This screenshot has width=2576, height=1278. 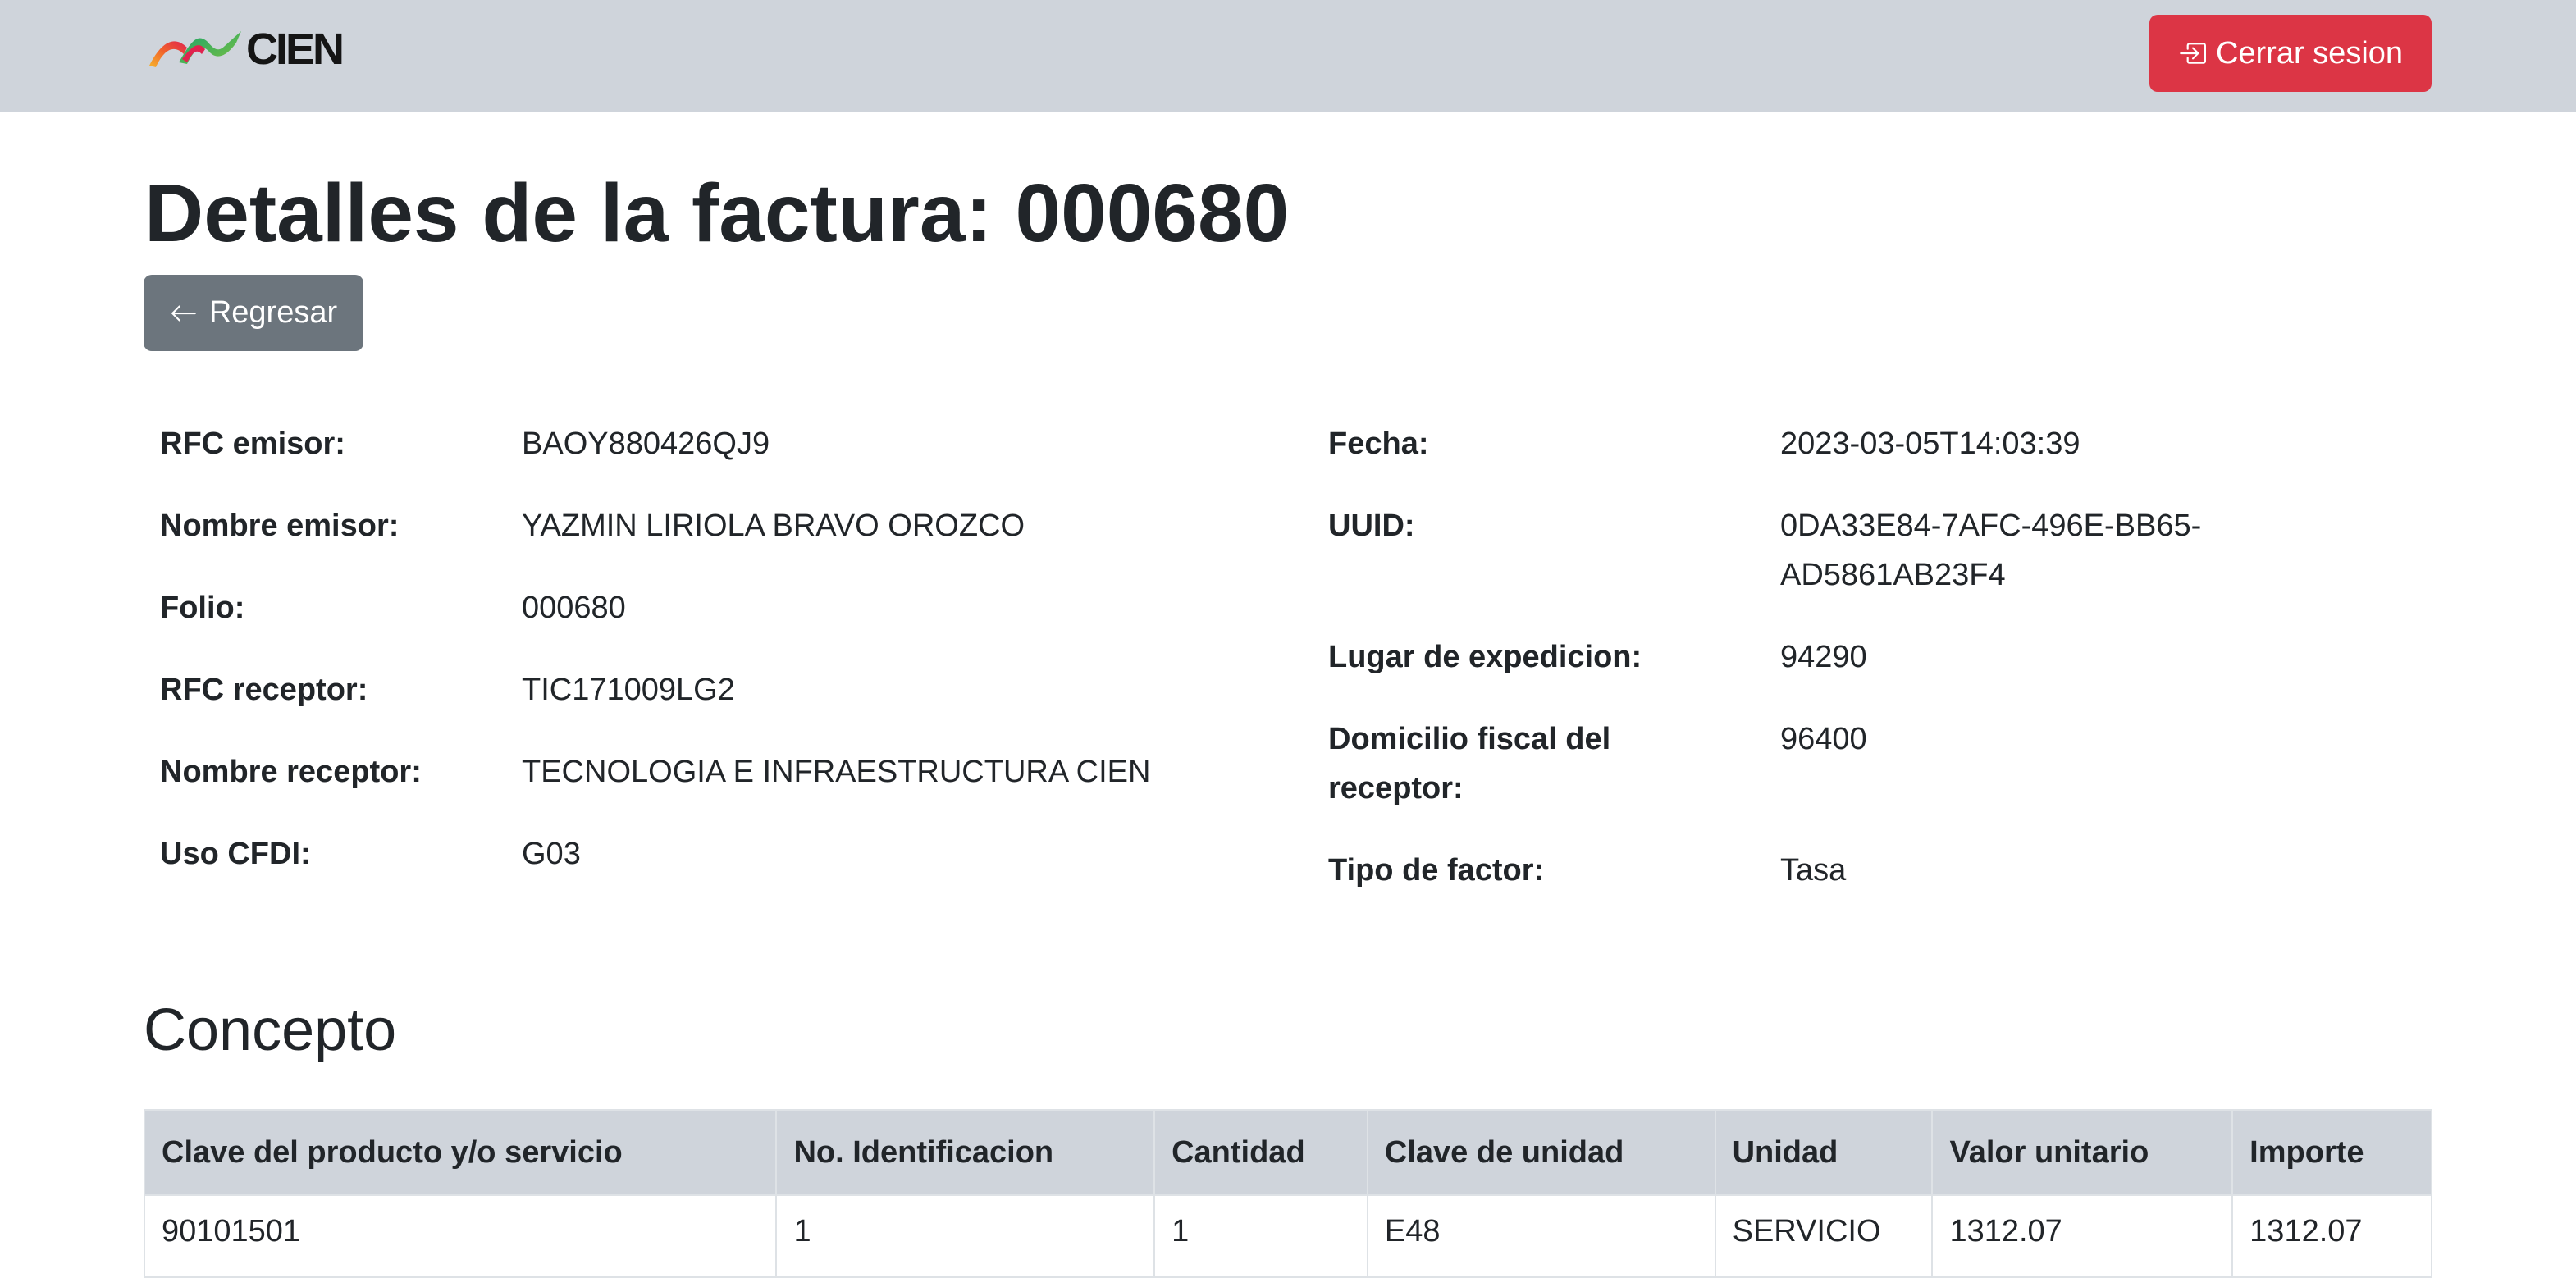 I want to click on column-header: Cantidad, so click(x=1261, y=1152).